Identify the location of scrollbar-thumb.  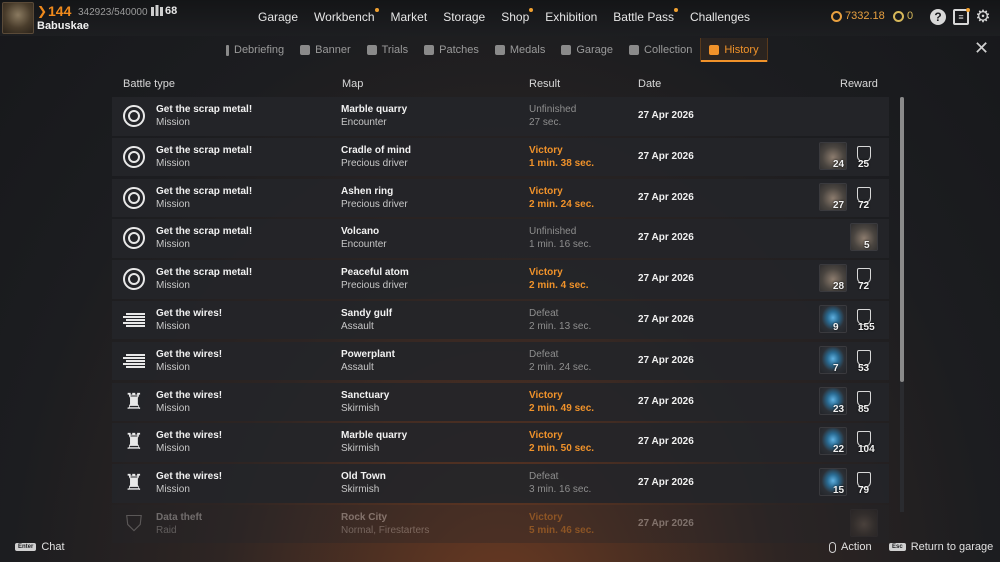
(902, 239).